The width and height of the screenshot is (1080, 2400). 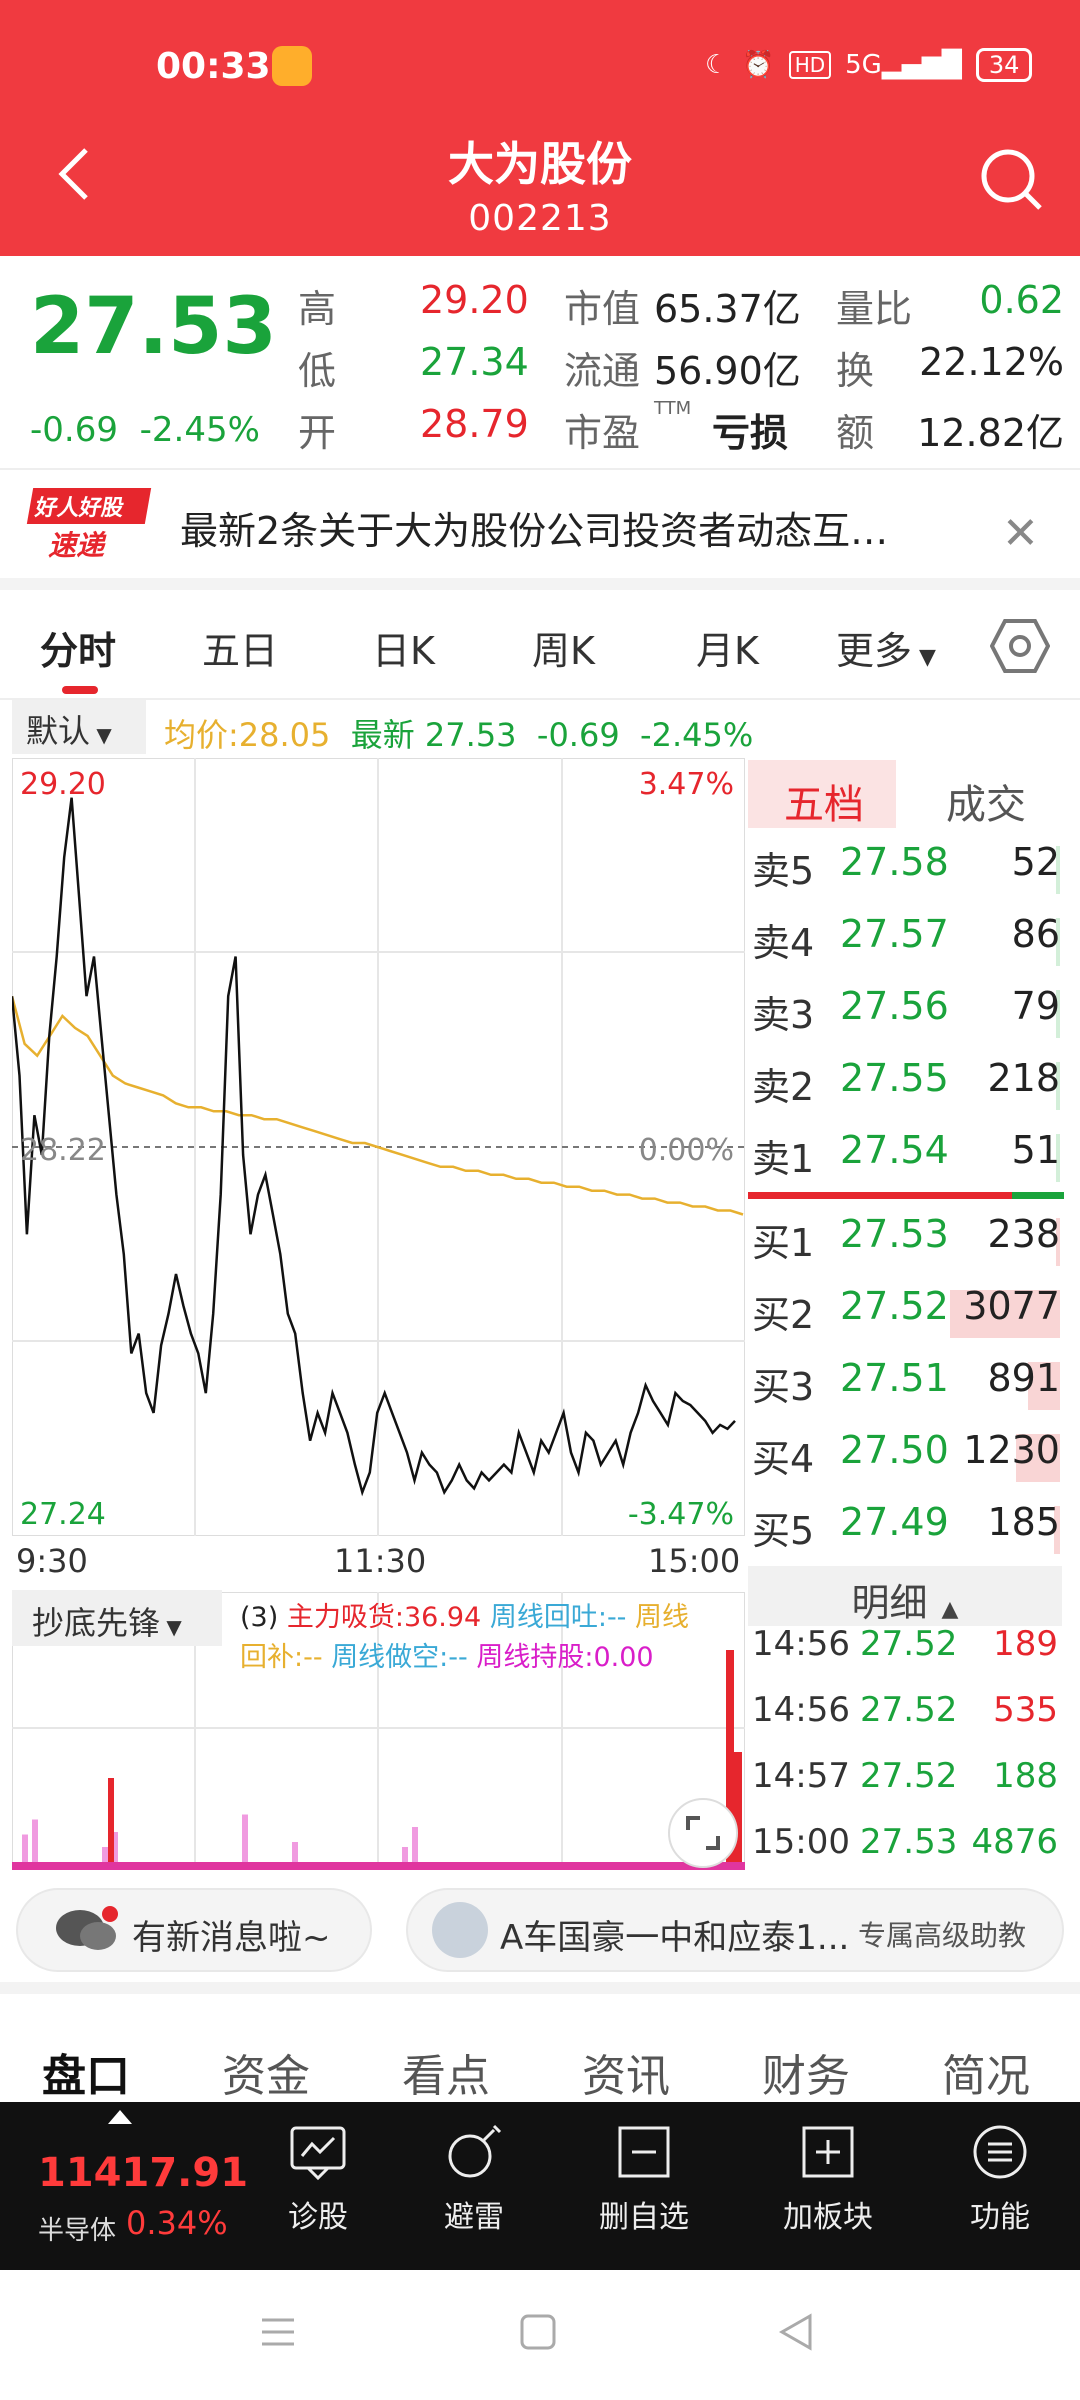 What do you see at coordinates (905, 1464) in the screenshot?
I see `bid-row: 买4 27.50 1230` at bounding box center [905, 1464].